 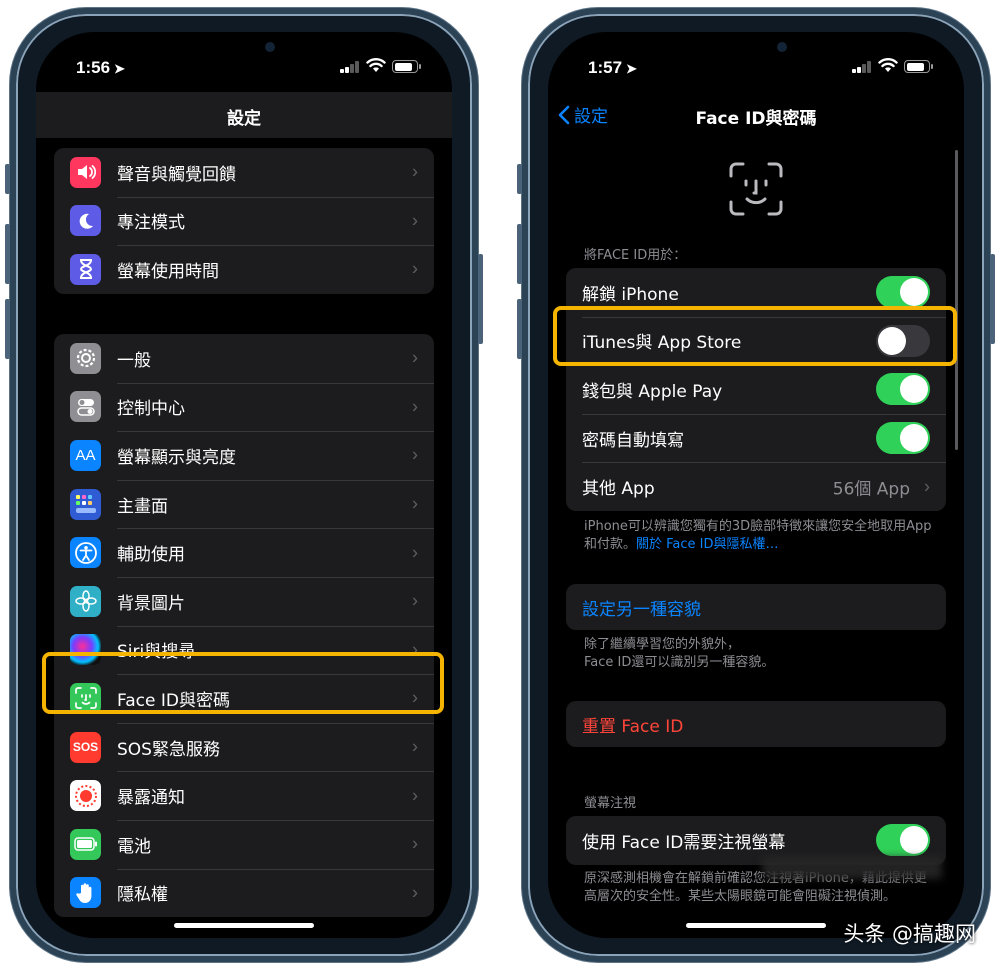 I want to click on mute-switch, so click(x=7, y=179).